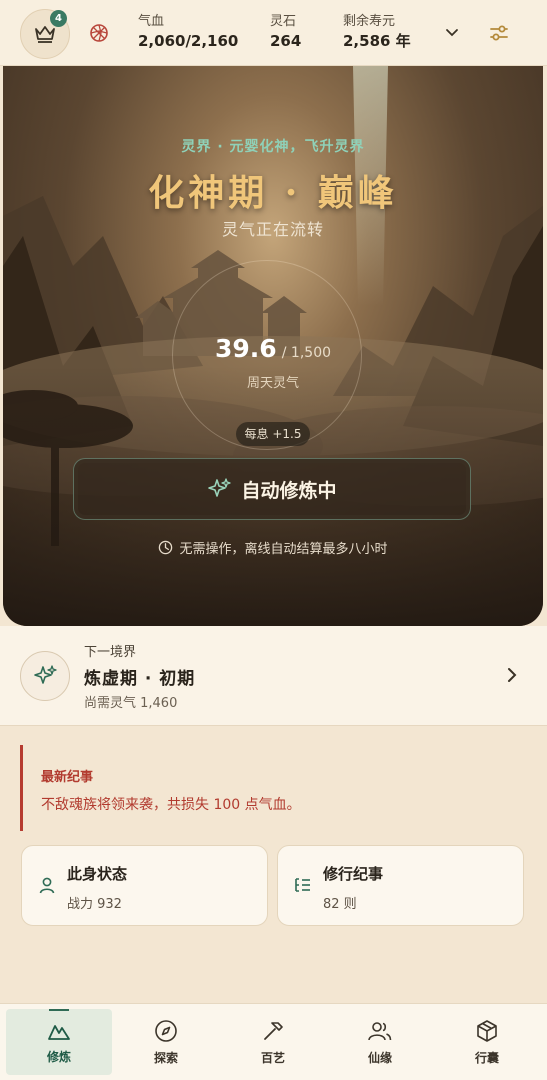  Describe the element at coordinates (369, 21) in the screenshot. I see `stat-label: 剩余寿元` at that location.